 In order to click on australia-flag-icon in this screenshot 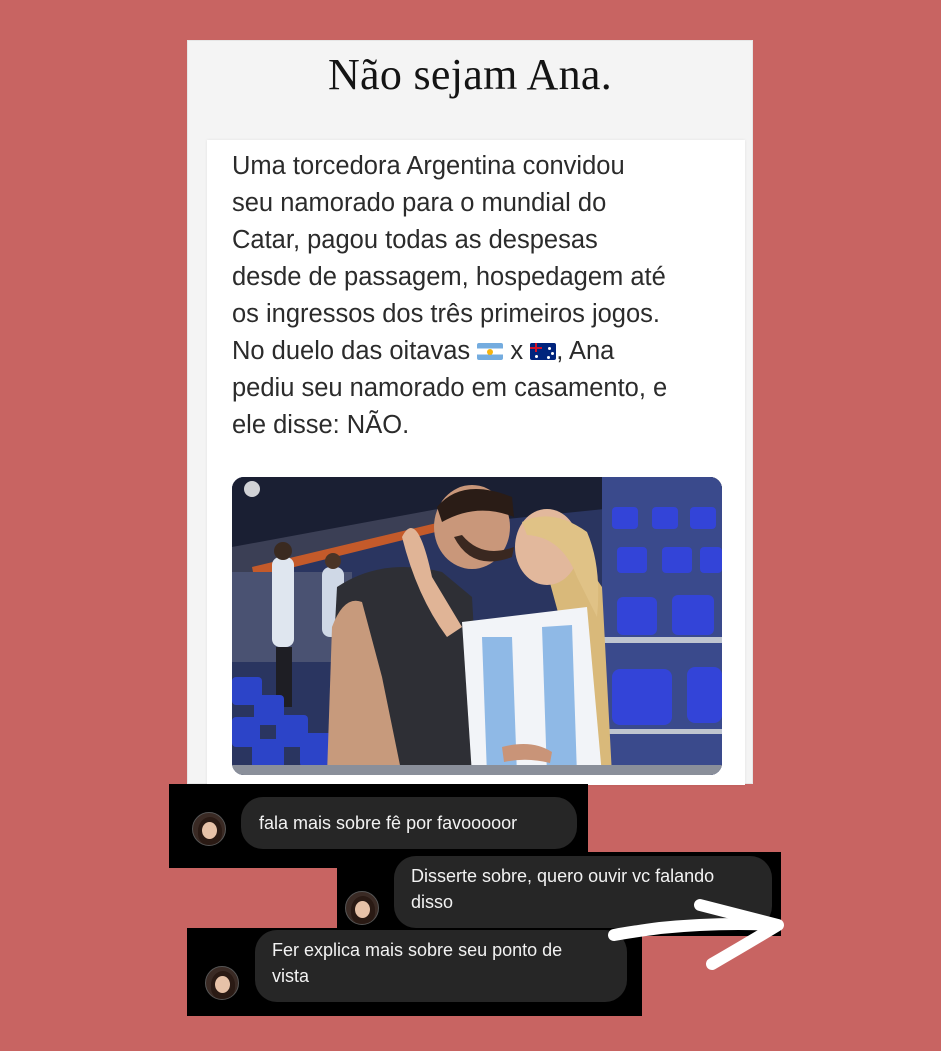, I will do `click(543, 351)`.